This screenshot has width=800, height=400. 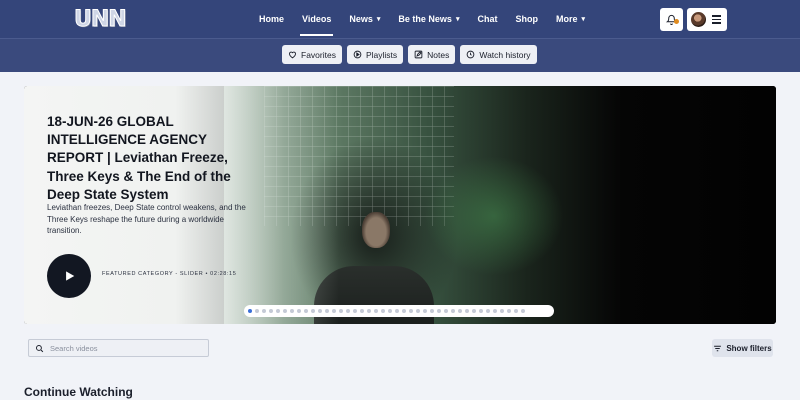 I want to click on play-button, so click(x=69, y=276).